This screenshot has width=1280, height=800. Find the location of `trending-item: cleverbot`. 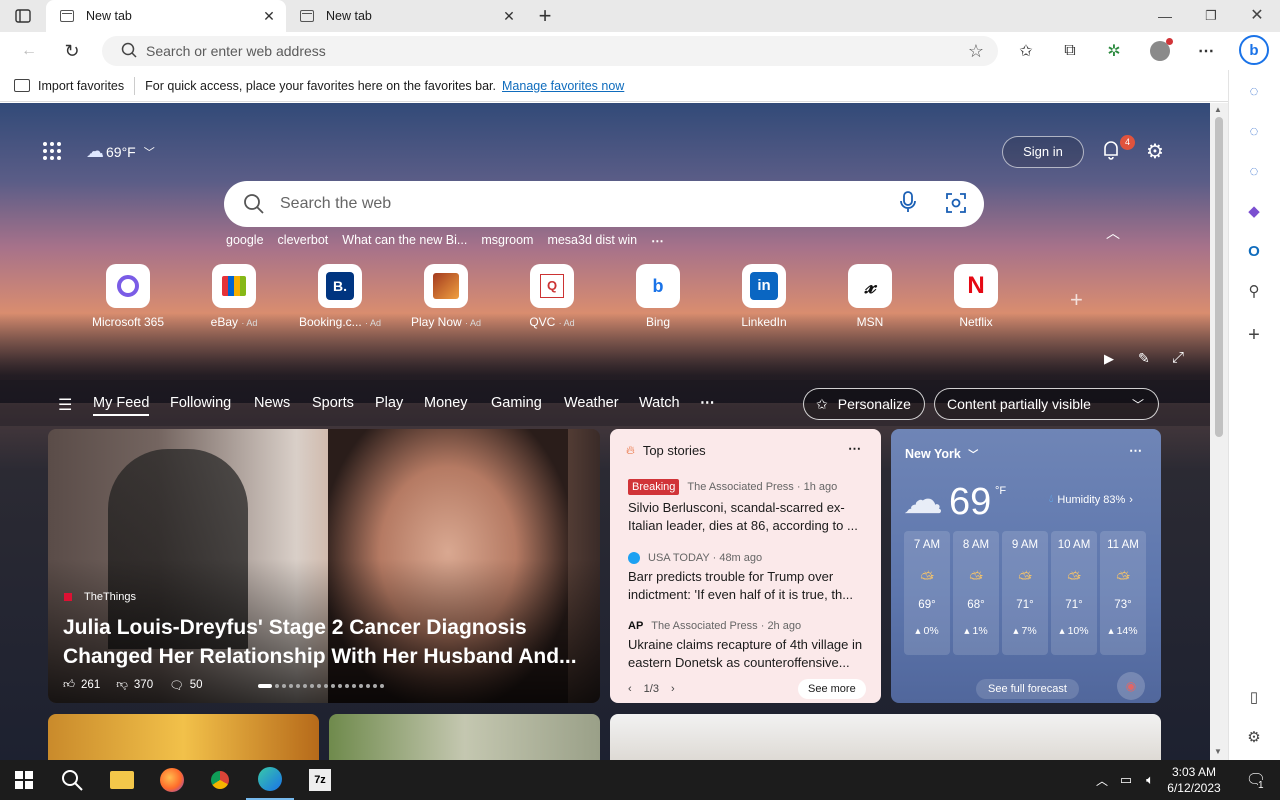

trending-item: cleverbot is located at coordinates (303, 240).